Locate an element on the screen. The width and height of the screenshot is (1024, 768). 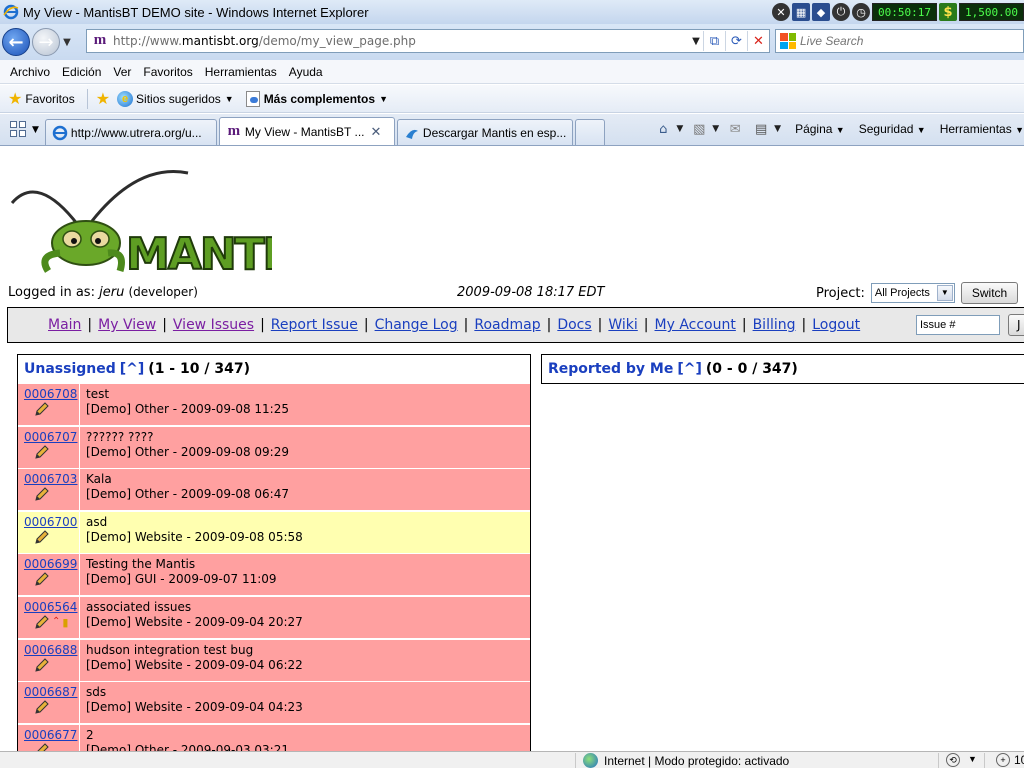
issue-id-link: 0006700 is located at coordinates (50, 522).